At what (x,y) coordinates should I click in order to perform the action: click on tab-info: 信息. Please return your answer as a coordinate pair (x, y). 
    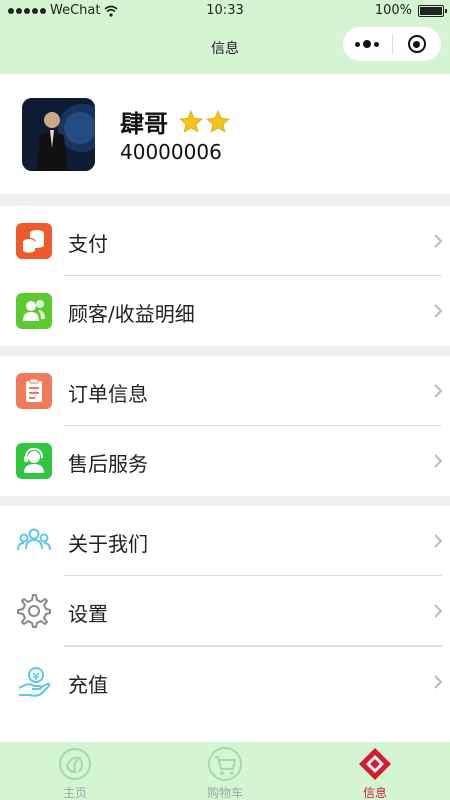
    Looking at the image, I should click on (375, 771).